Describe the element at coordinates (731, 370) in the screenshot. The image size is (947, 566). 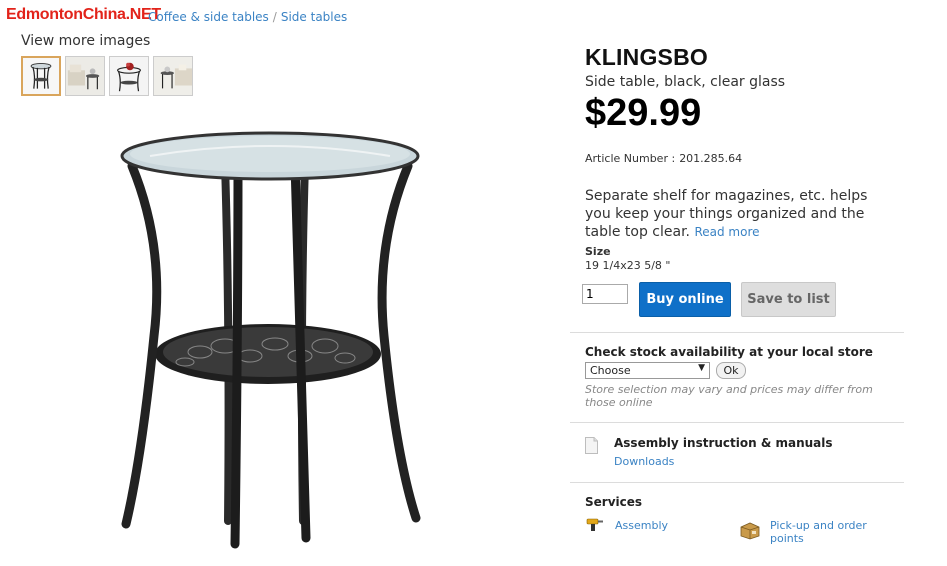
I see `store-ok-button: Ok` at that location.